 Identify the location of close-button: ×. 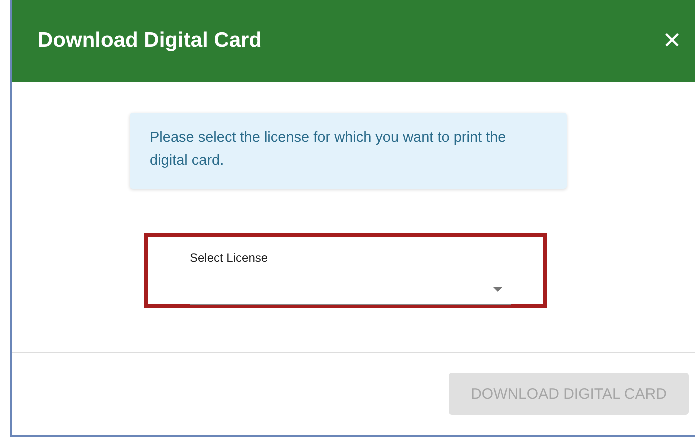
(672, 41).